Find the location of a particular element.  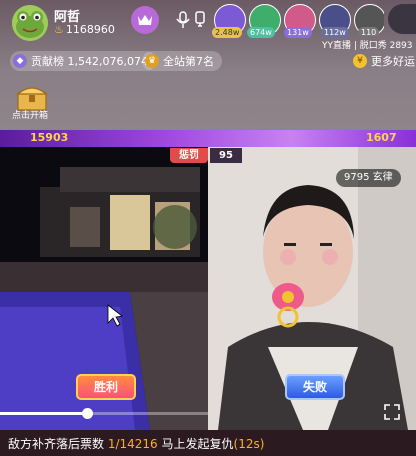

link-mic-icon is located at coordinates (200, 20).